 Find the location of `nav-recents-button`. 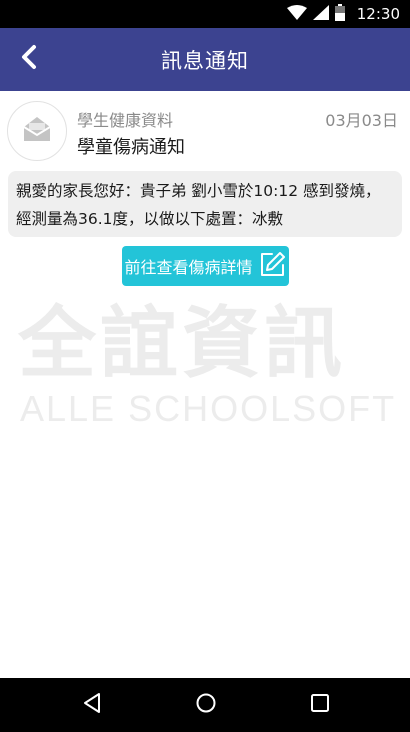

nav-recents-button is located at coordinates (320, 705).